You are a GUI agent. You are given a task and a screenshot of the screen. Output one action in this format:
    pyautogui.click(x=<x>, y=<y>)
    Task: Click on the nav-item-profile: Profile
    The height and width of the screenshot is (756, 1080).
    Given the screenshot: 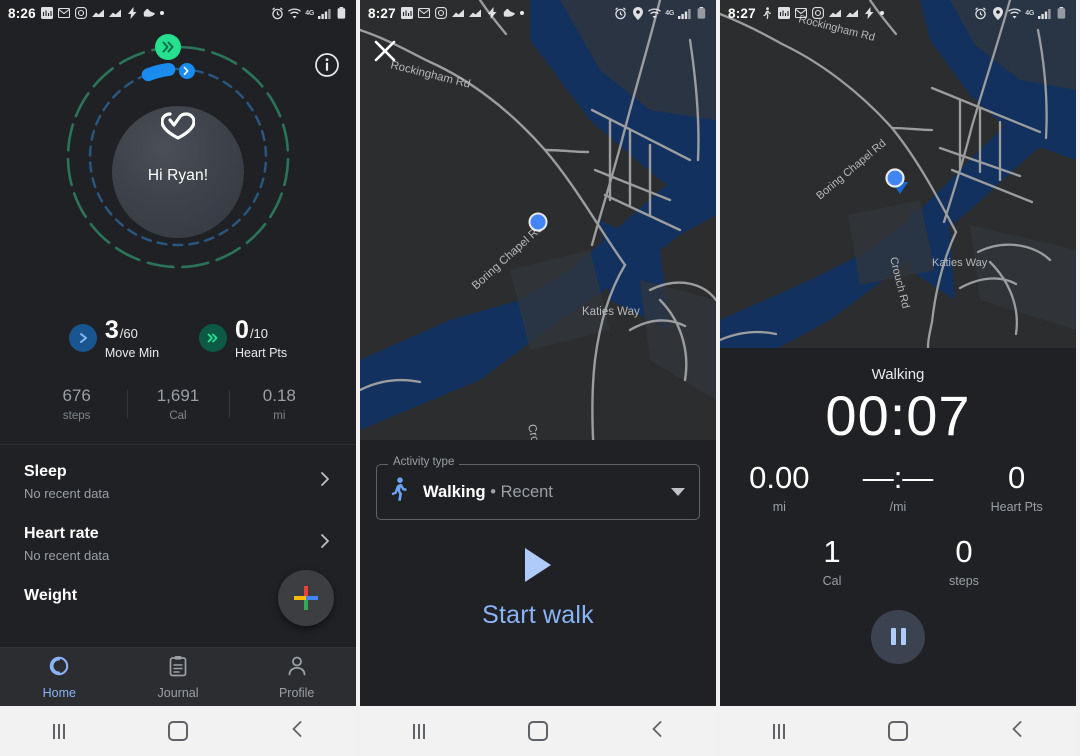 What is the action you would take?
    pyautogui.click(x=296, y=677)
    